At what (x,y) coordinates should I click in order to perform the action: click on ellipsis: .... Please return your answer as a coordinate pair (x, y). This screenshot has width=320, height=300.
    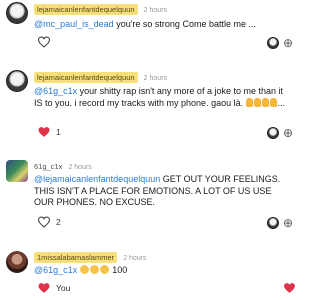
    Looking at the image, I should click on (281, 102).